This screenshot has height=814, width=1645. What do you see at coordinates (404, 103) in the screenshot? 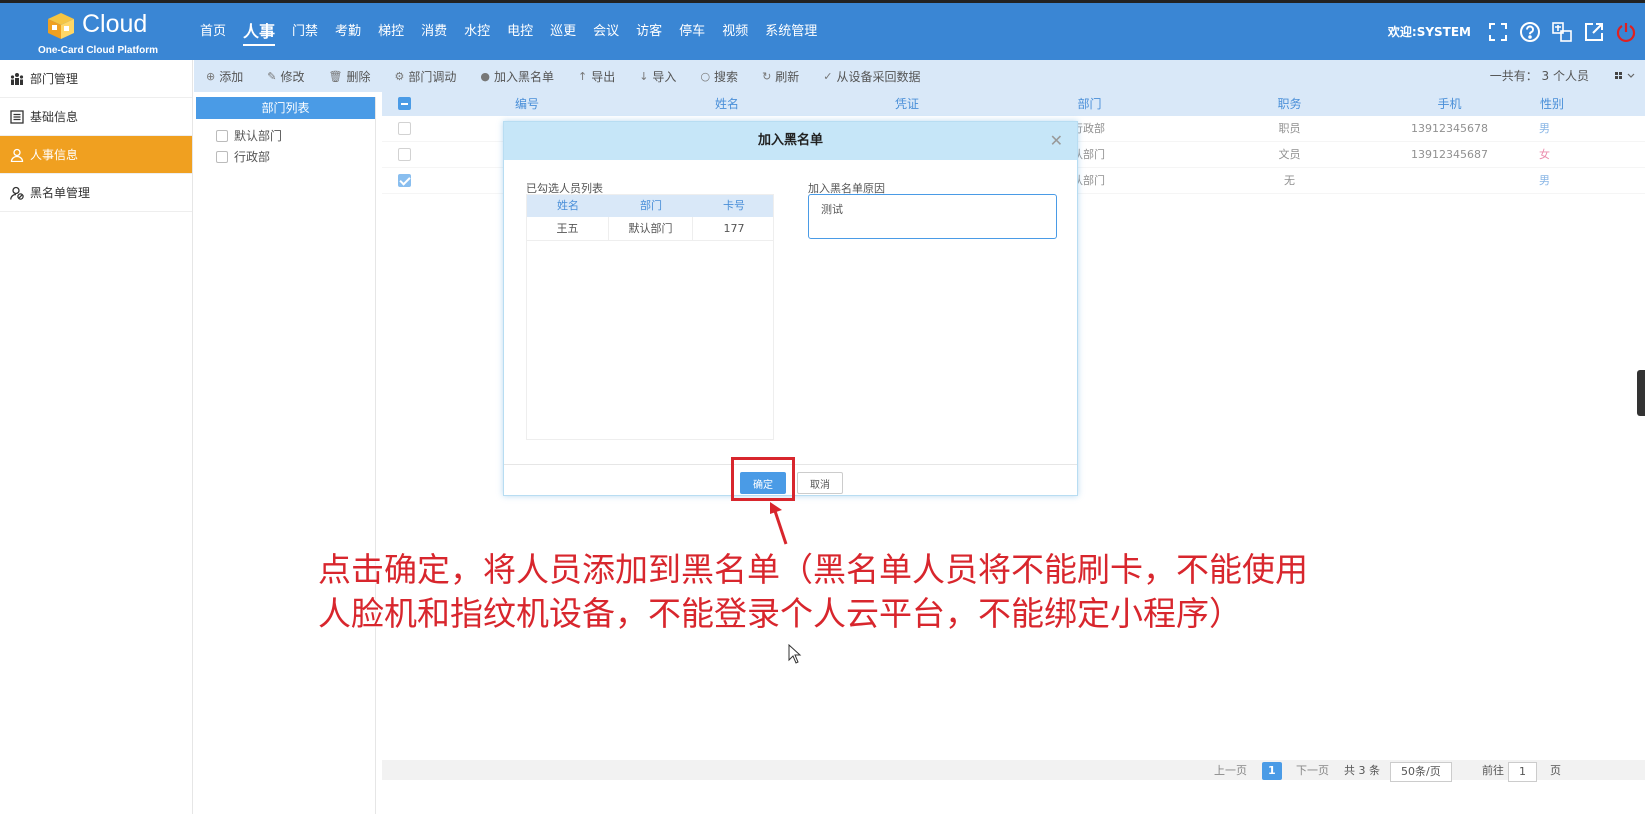
I see `select-all-checkbox` at bounding box center [404, 103].